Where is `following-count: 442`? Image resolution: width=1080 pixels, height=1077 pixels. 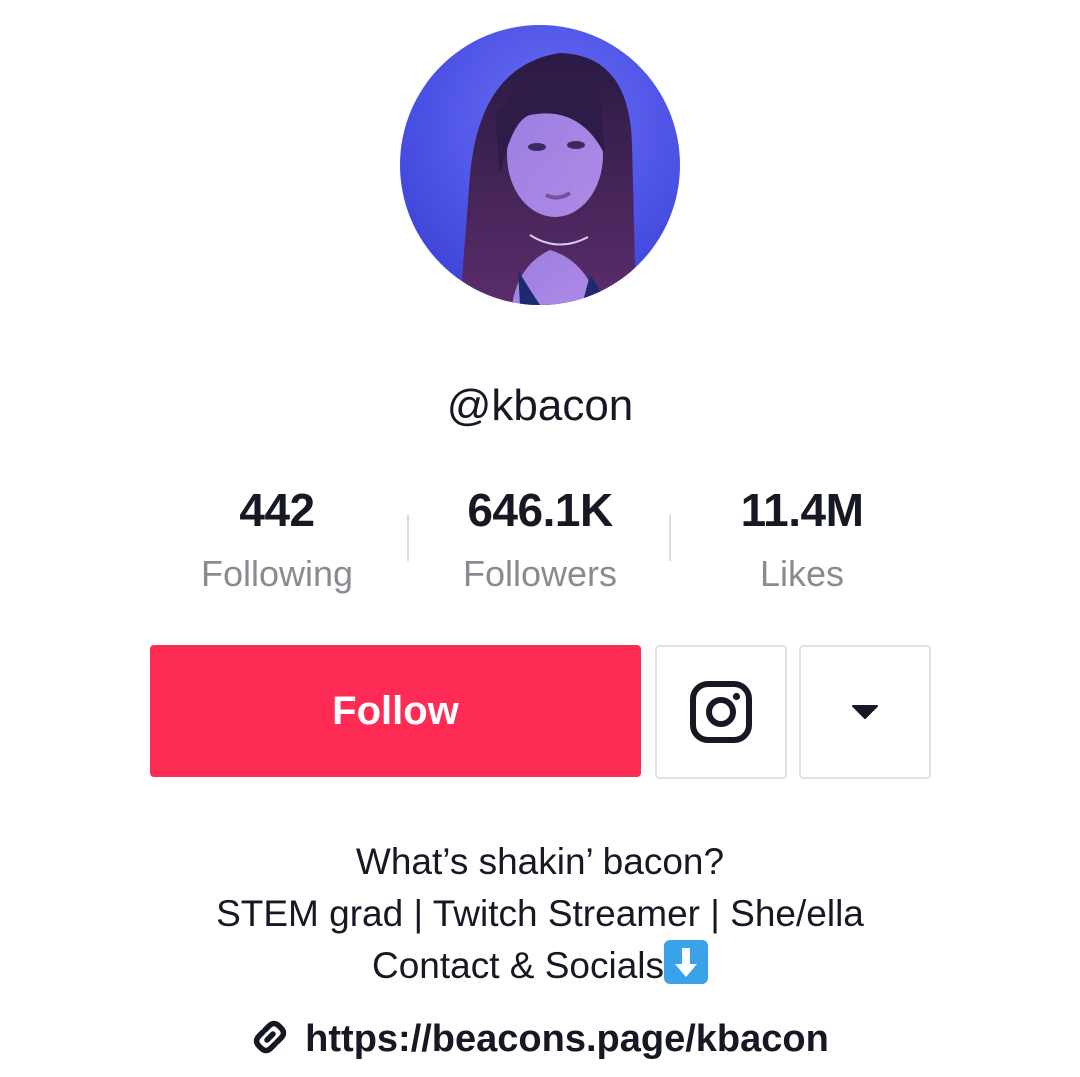 following-count: 442 is located at coordinates (277, 510).